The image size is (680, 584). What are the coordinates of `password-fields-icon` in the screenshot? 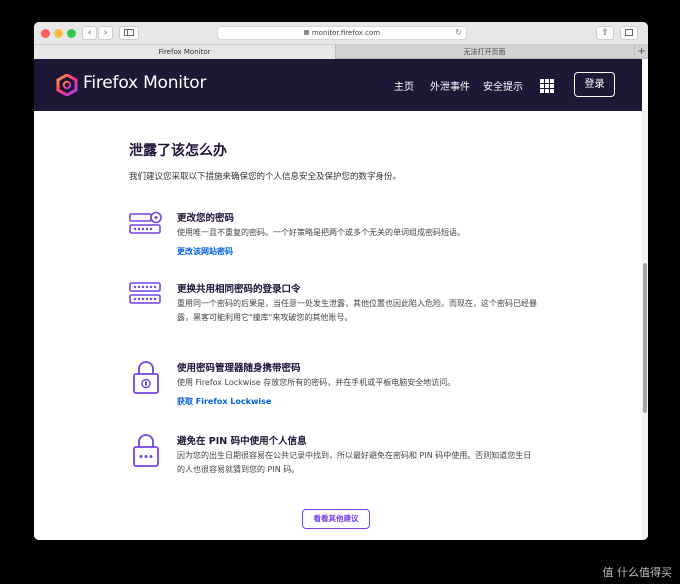 It's located at (145, 293).